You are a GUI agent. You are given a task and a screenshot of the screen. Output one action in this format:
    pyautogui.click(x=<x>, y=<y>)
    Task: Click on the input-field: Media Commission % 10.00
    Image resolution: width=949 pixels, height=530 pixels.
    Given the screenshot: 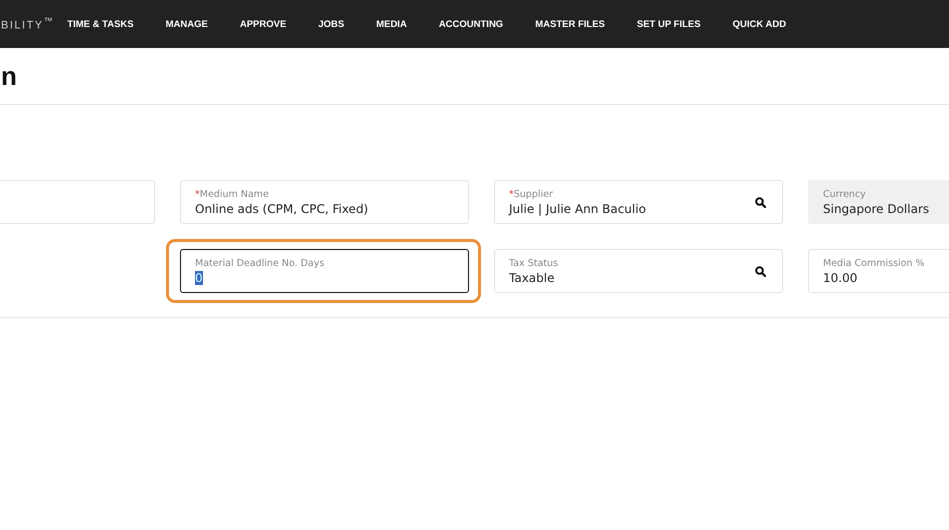 What is the action you would take?
    pyautogui.click(x=878, y=271)
    